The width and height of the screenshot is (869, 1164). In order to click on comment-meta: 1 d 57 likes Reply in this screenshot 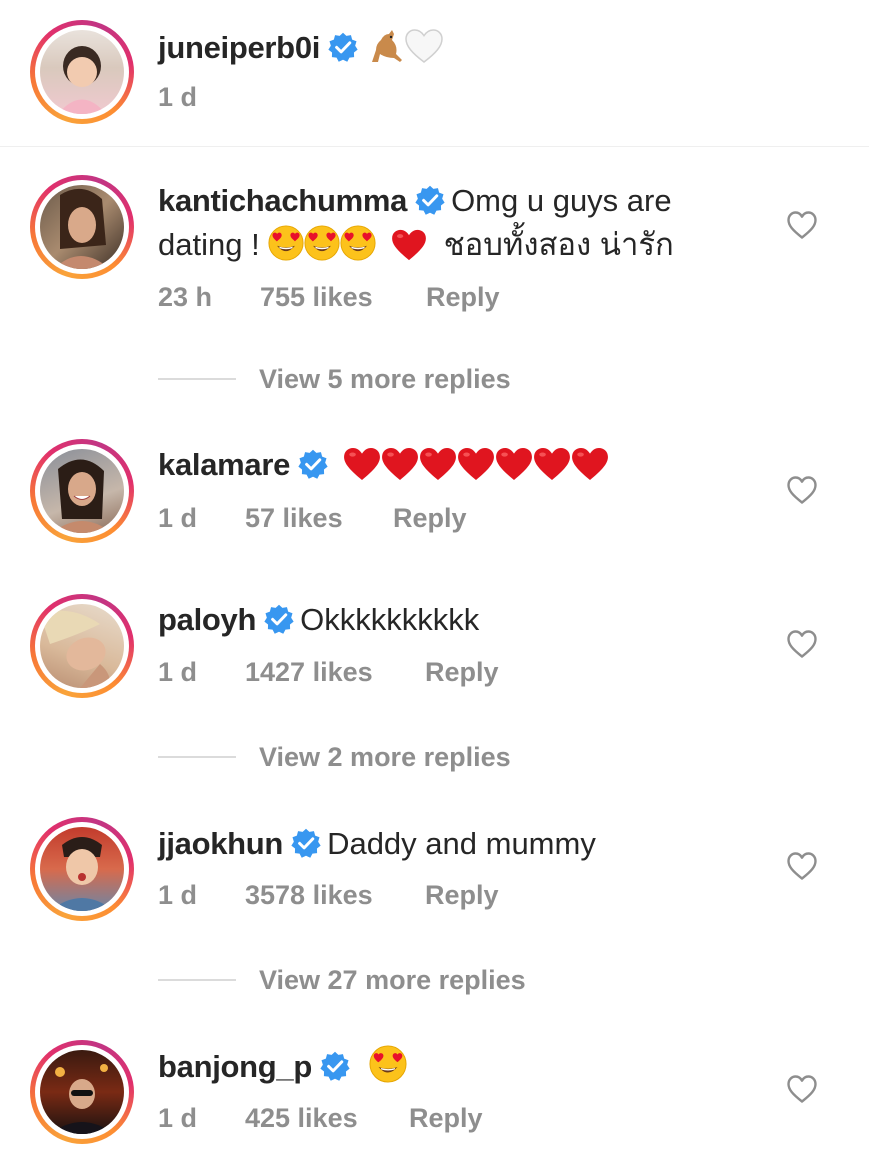, I will do `click(312, 518)`.